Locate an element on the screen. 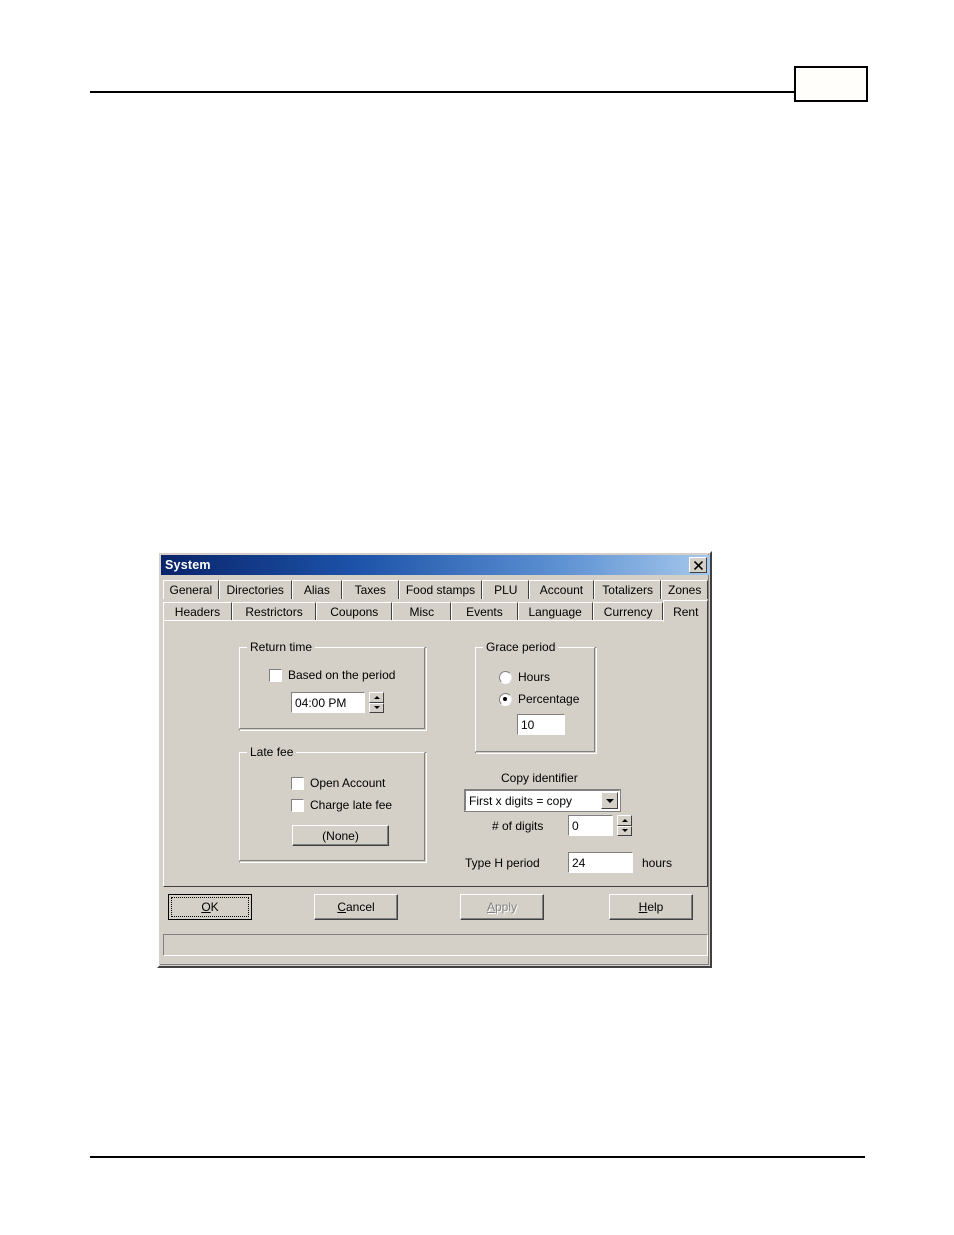  copy-identifier-label: Copy identifier is located at coordinates (539, 778).